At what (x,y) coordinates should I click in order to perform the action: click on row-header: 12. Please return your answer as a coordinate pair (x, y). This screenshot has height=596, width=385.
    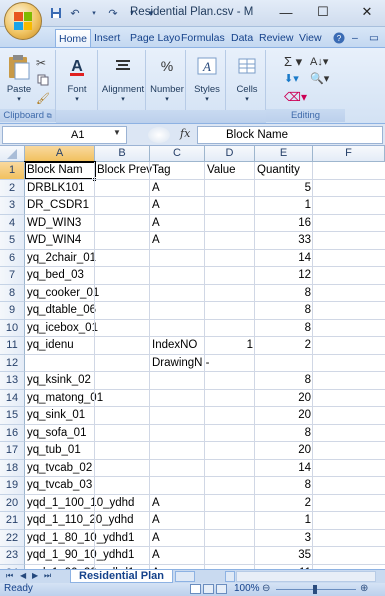
    Looking at the image, I should click on (12, 363).